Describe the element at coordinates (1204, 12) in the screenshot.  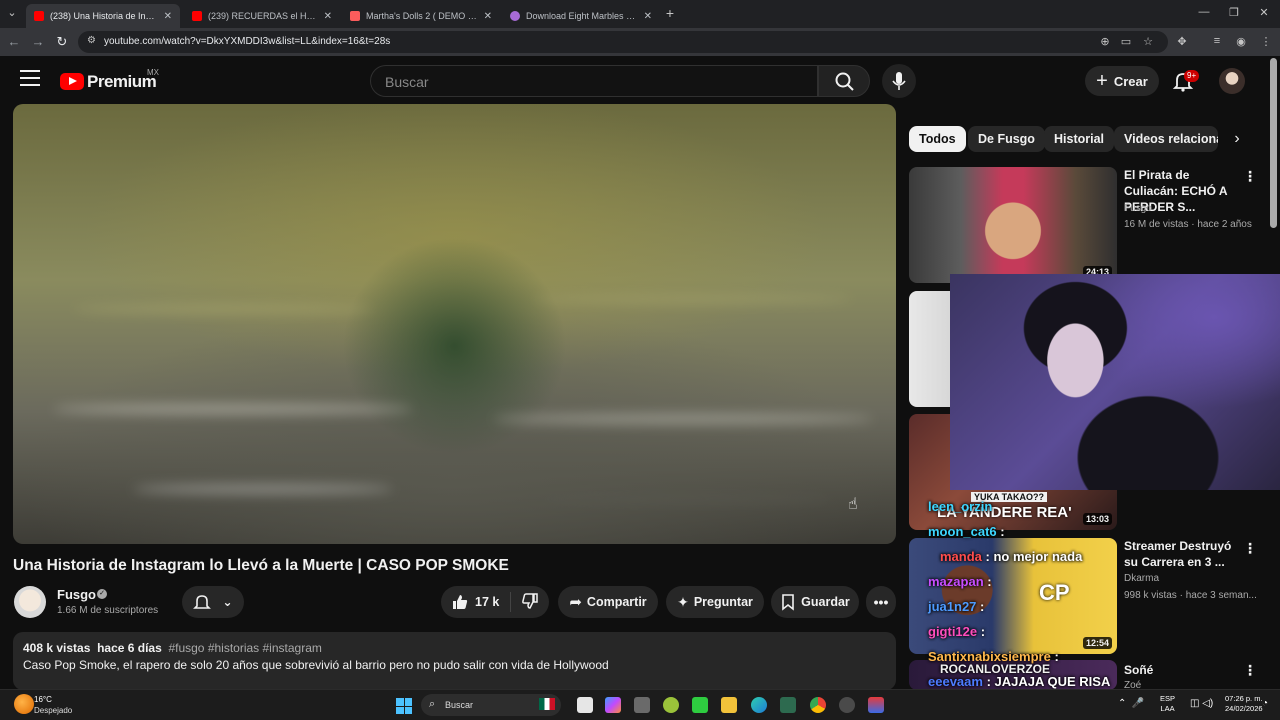
I see `minimize-icon: —` at that location.